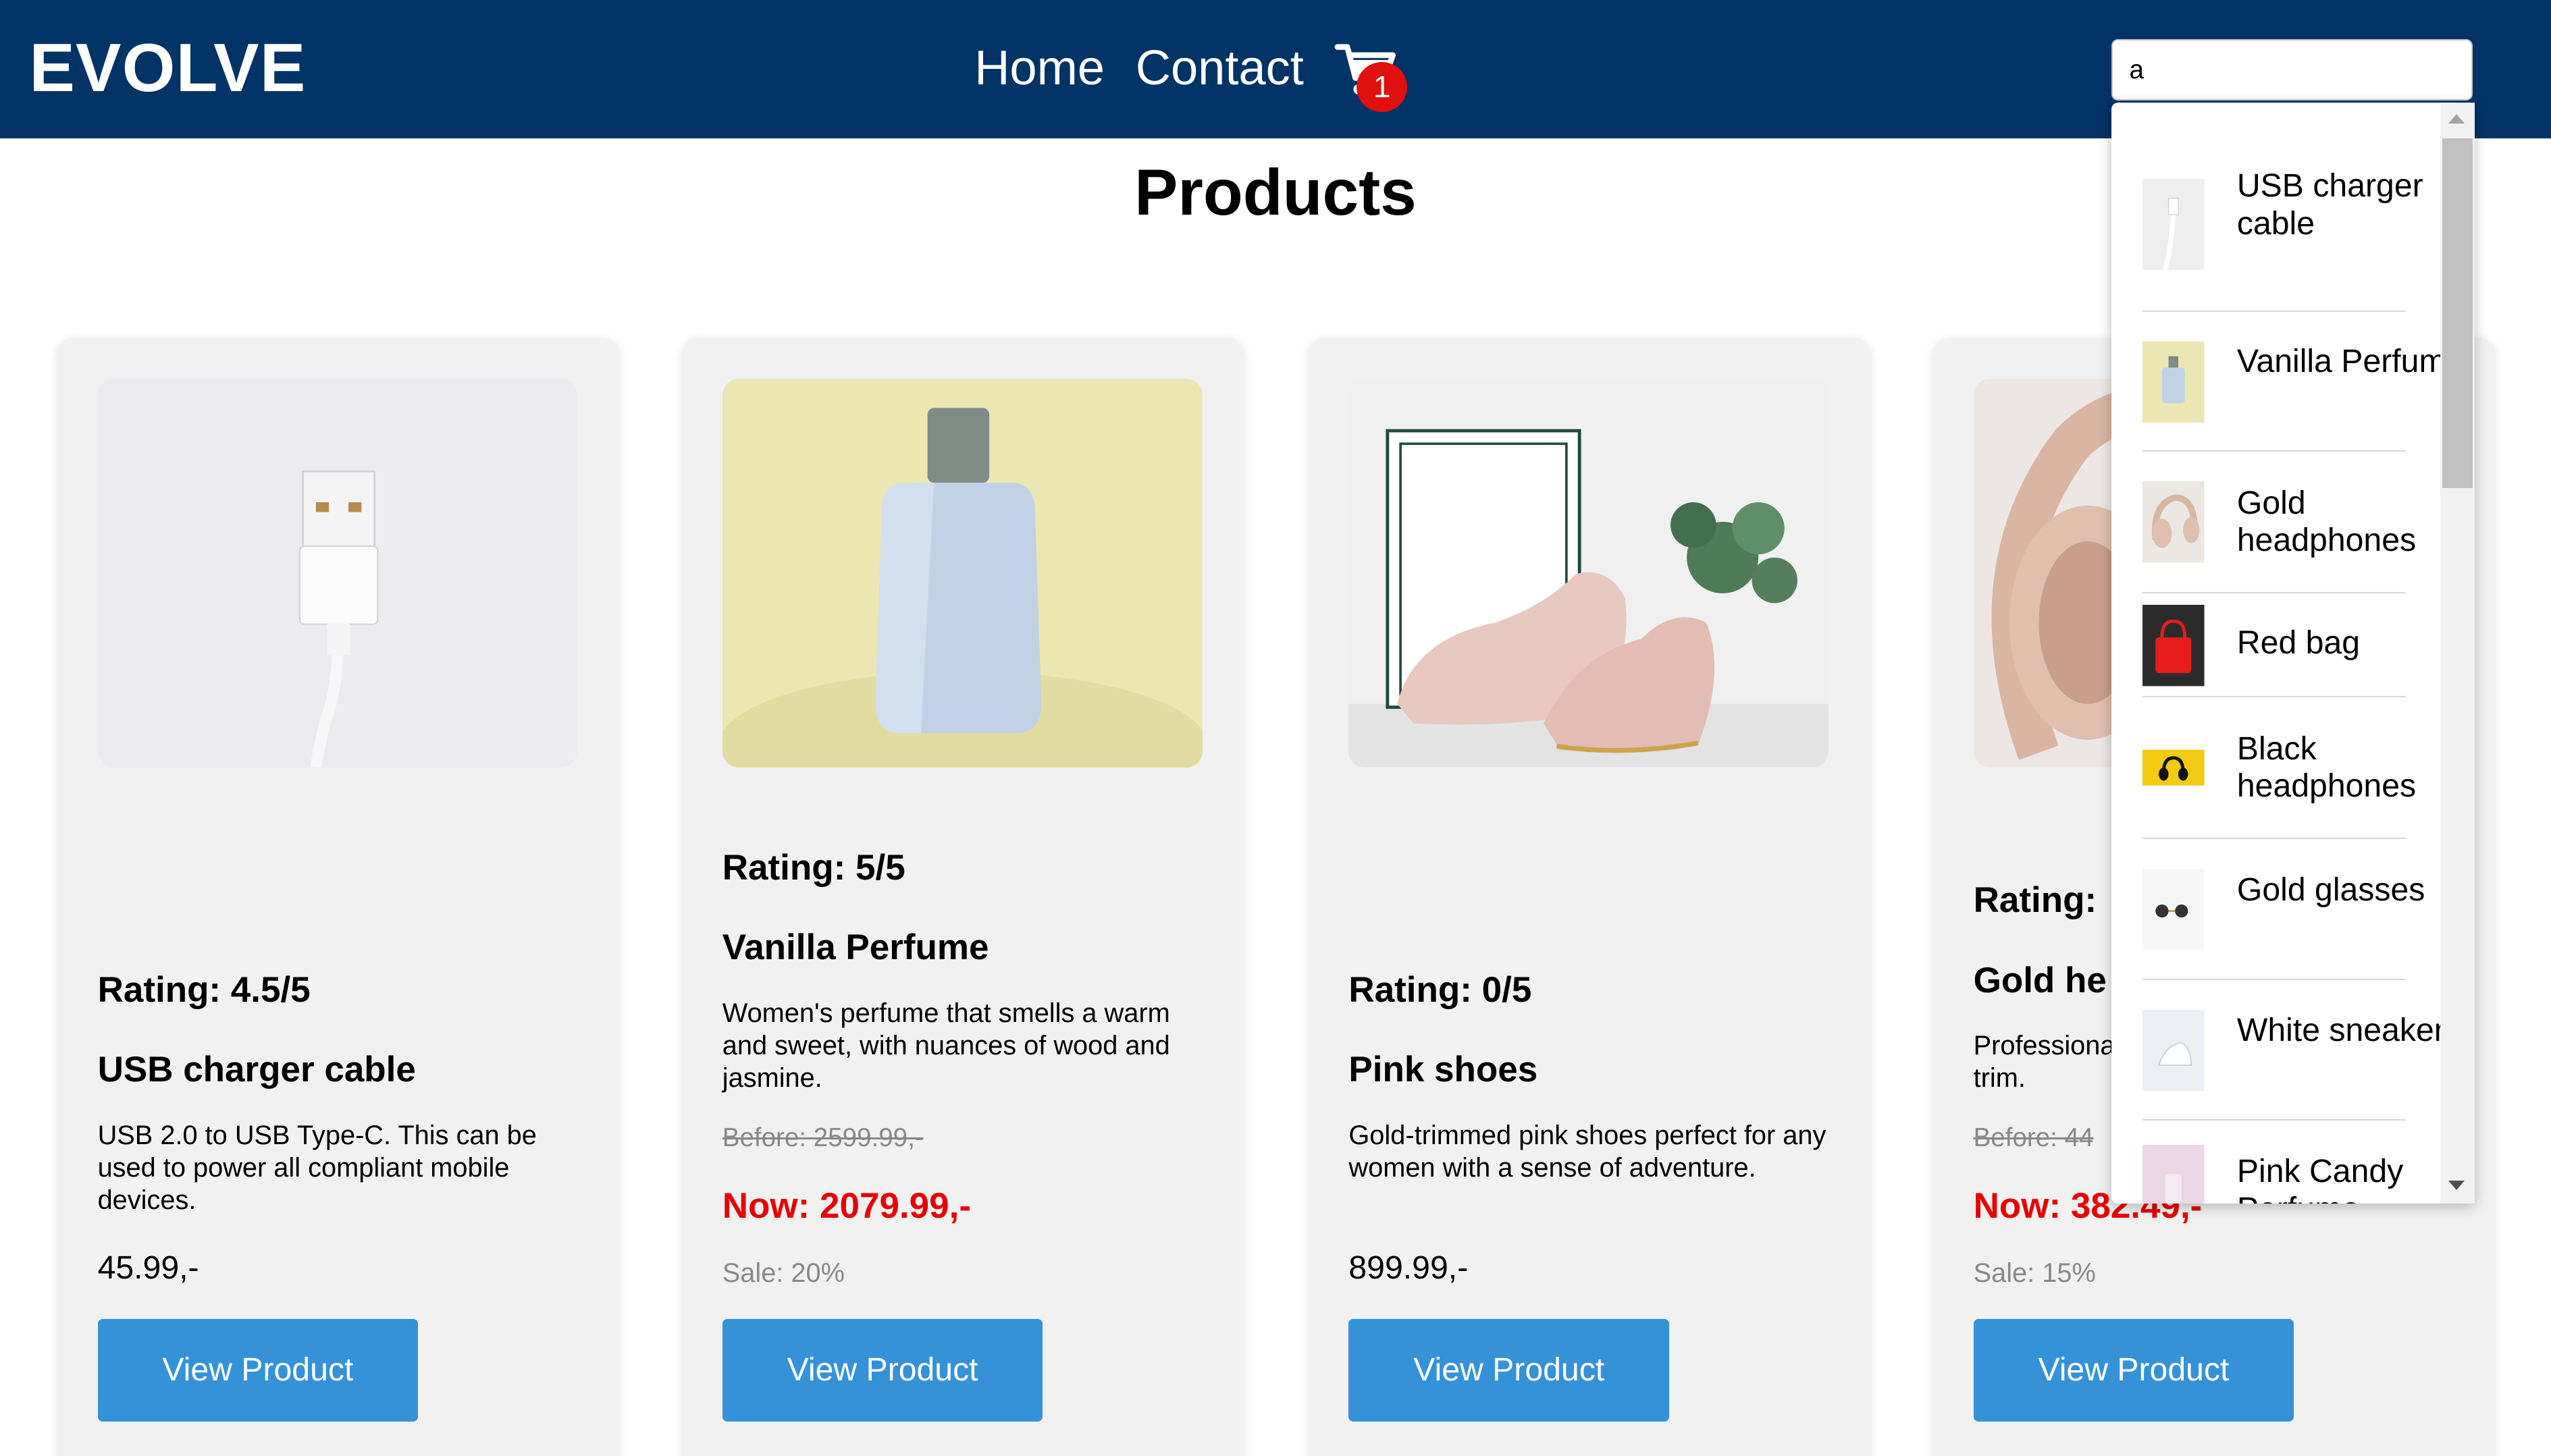 The width and height of the screenshot is (2551, 1456). Describe the element at coordinates (2330, 890) in the screenshot. I see `search-result-label: Gold glasses` at that location.